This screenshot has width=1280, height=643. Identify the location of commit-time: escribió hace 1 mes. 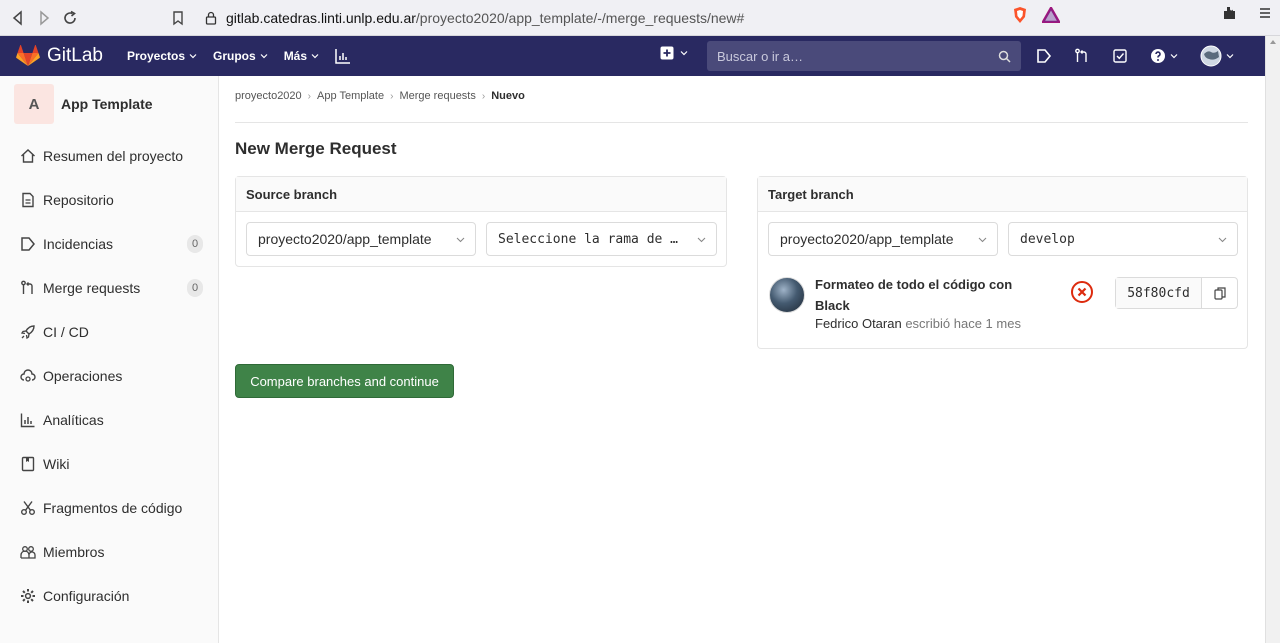
(963, 323).